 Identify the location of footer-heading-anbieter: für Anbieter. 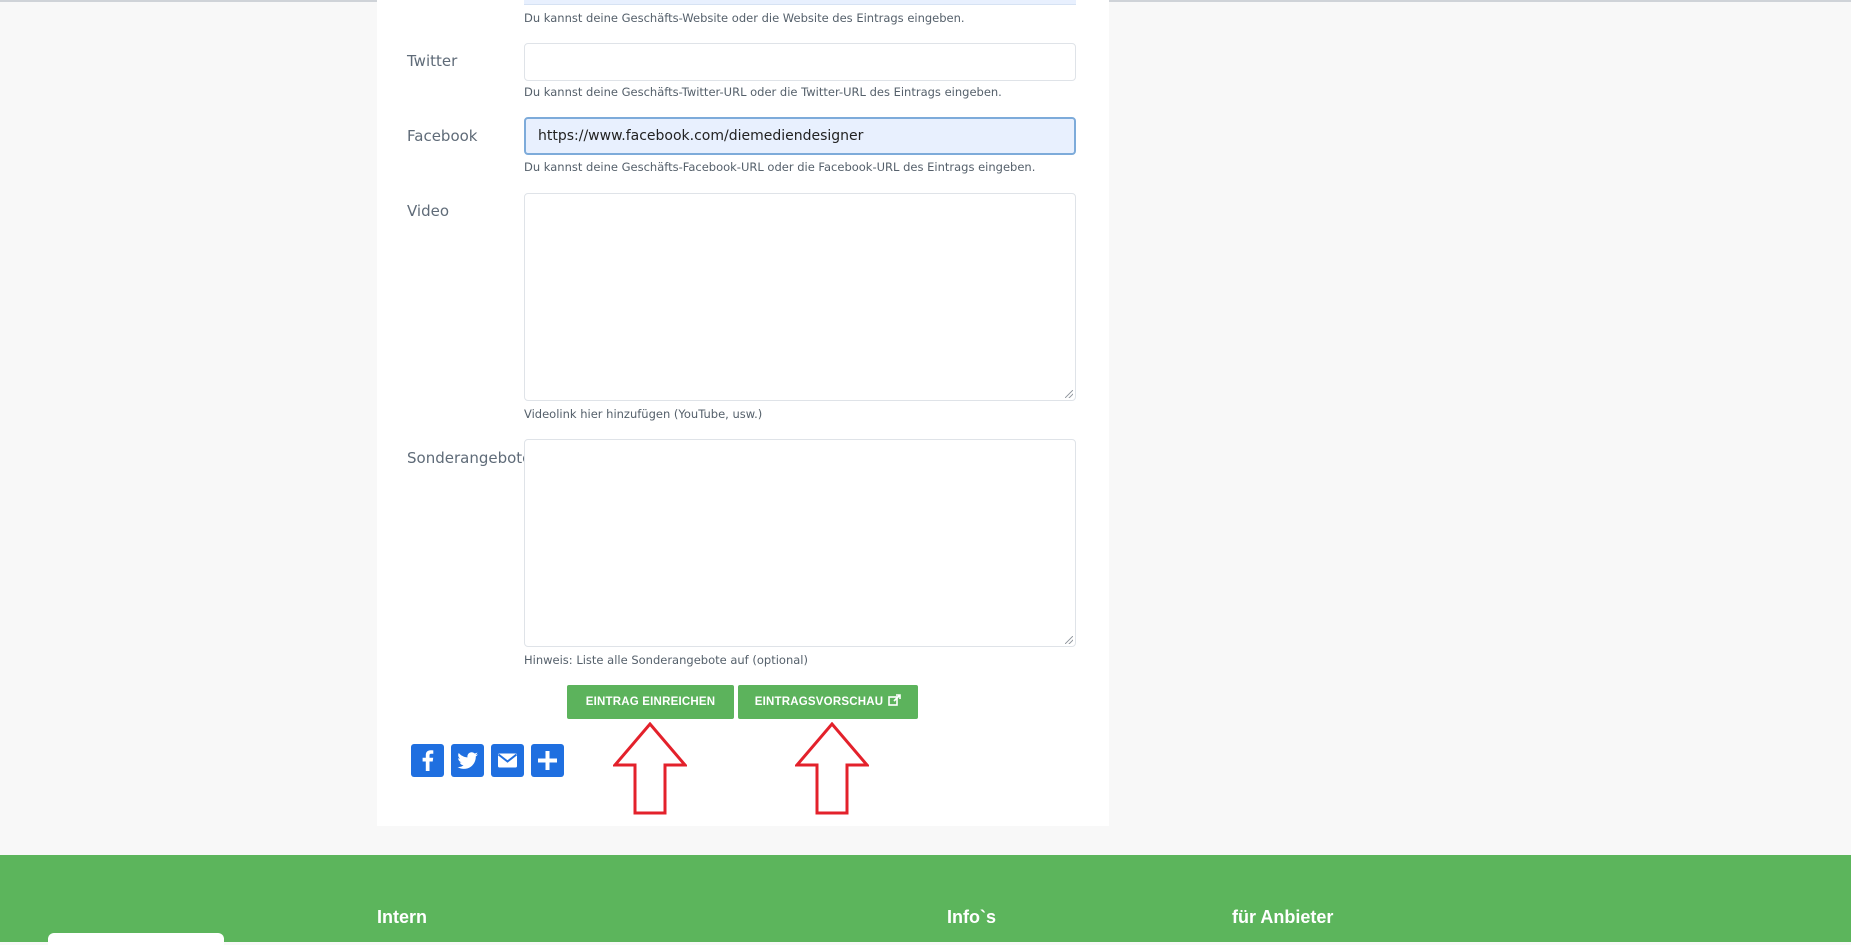
(1283, 917).